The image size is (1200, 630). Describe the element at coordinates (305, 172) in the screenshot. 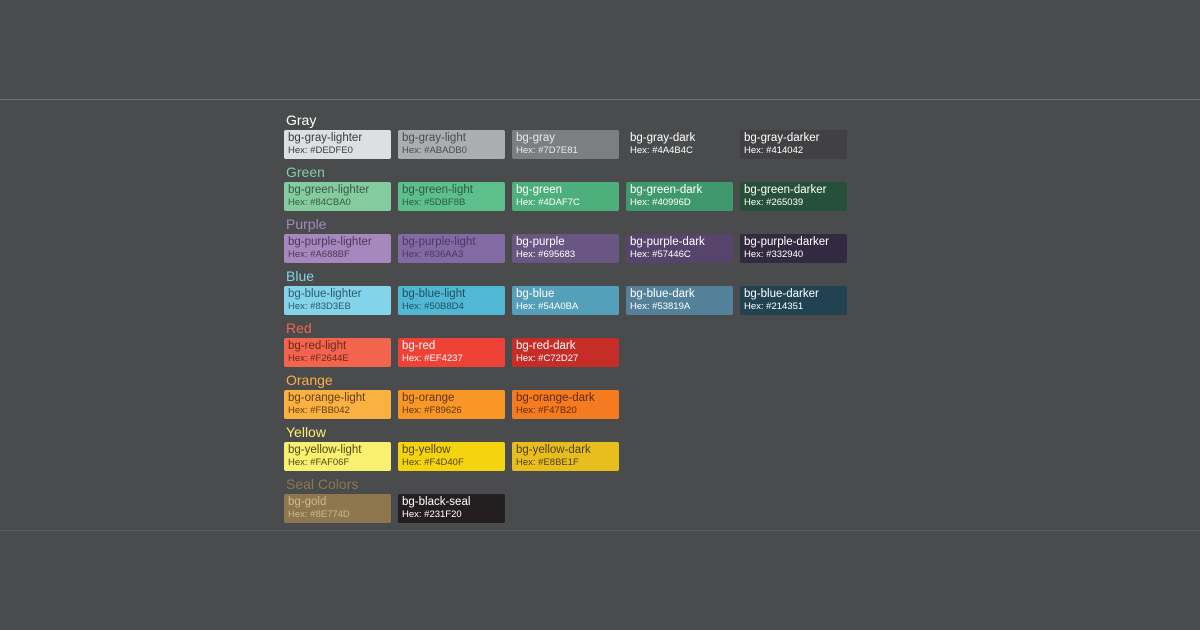

I see `group-title: Green` at that location.